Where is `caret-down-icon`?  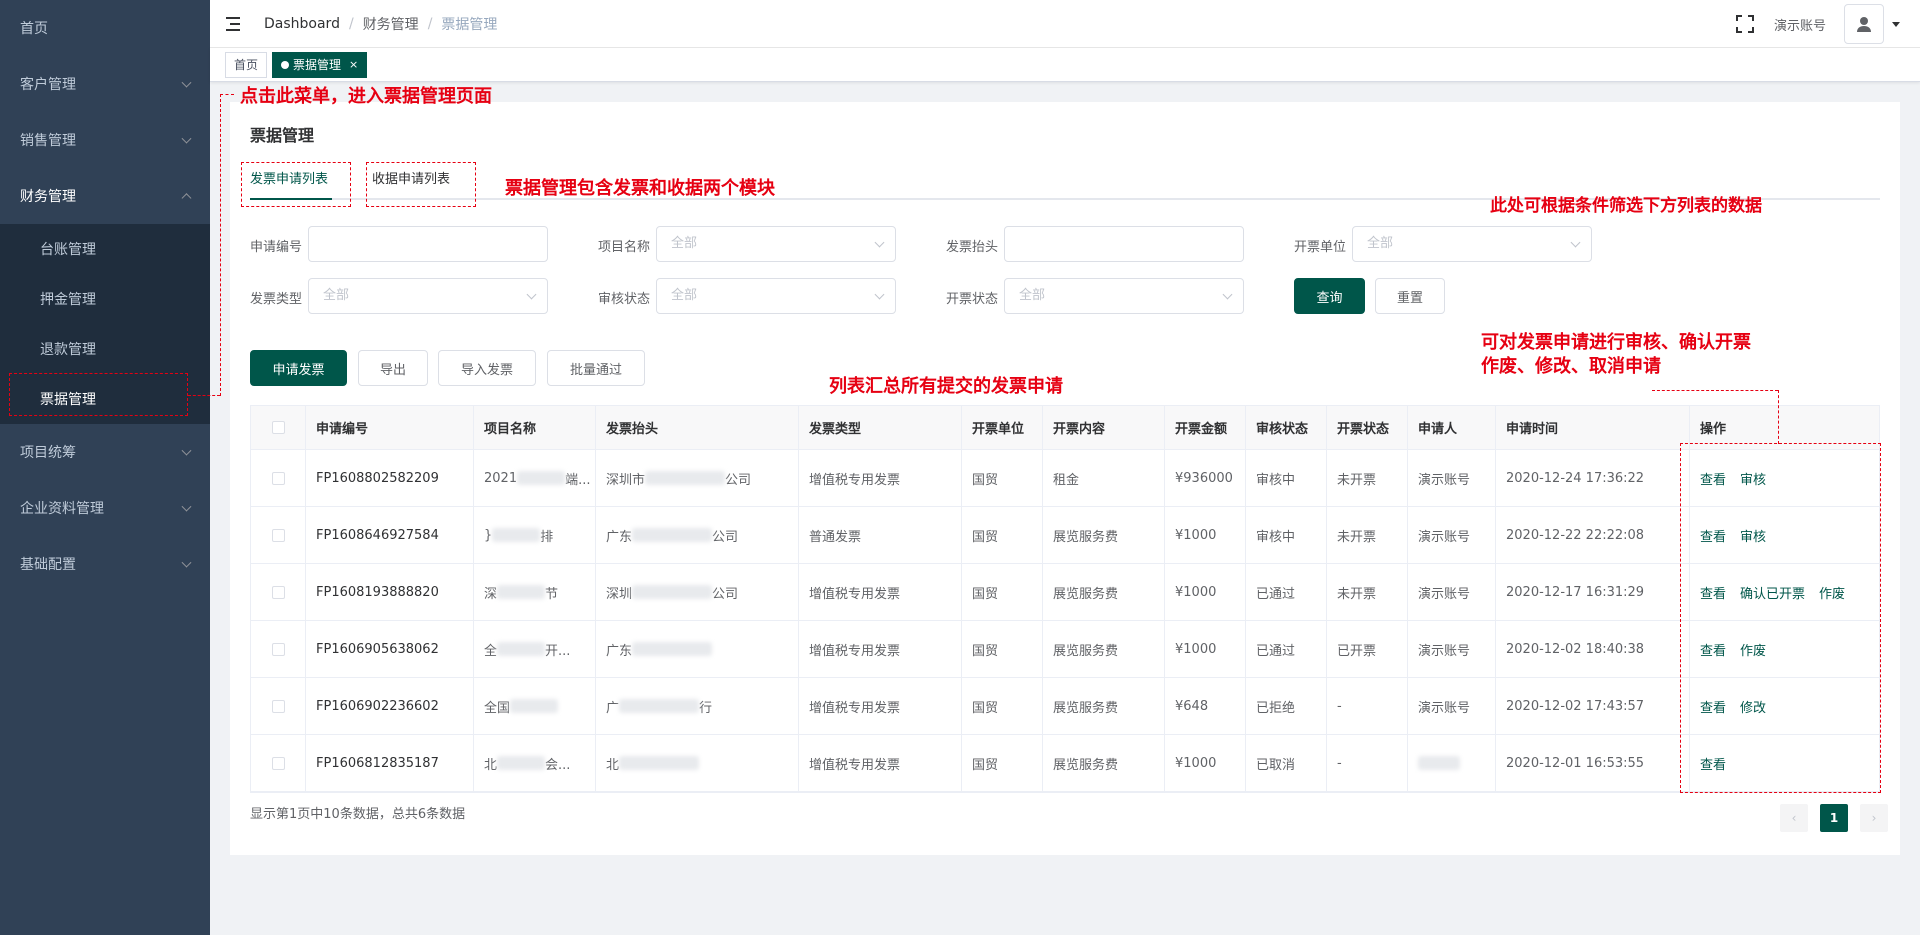
caret-down-icon is located at coordinates (1896, 24).